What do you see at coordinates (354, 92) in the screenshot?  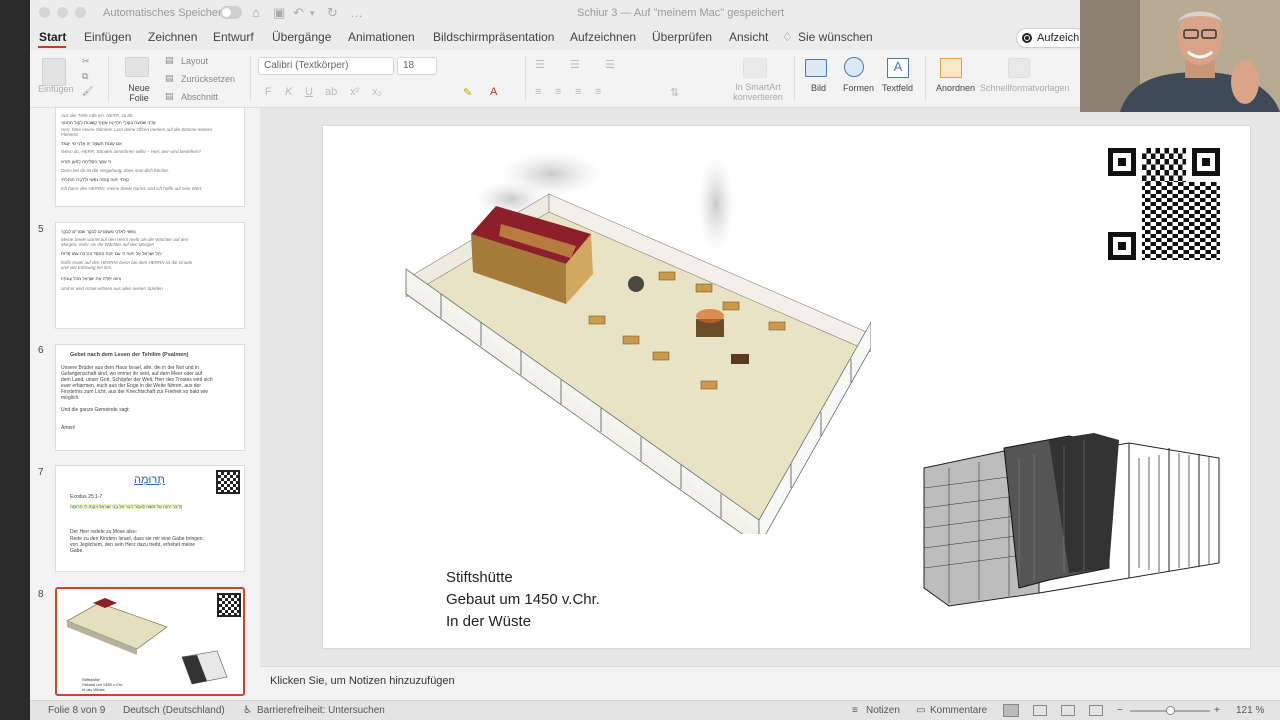 I see `superscript-icon: x²` at bounding box center [354, 92].